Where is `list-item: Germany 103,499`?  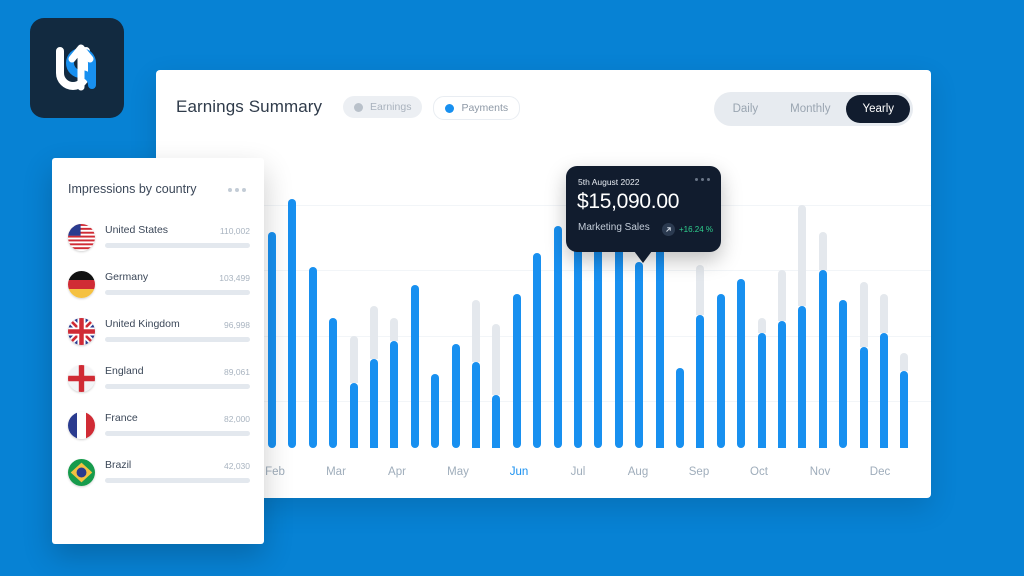
list-item: Germany 103,499 is located at coordinates (158, 288).